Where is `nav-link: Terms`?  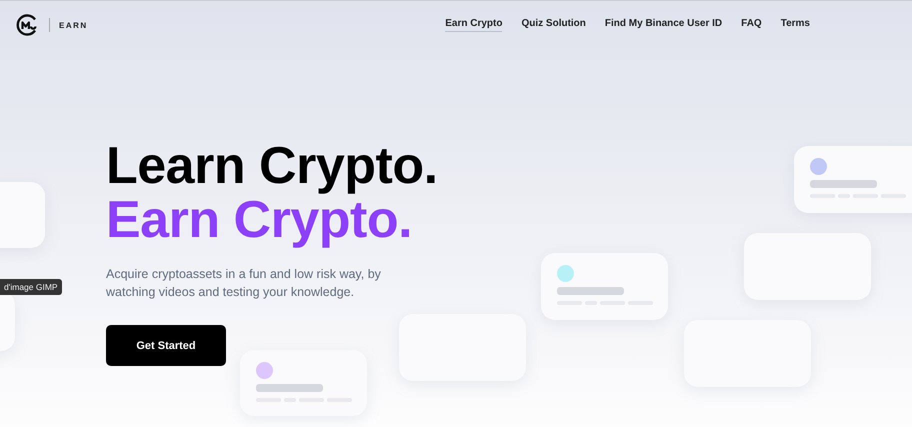 nav-link: Terms is located at coordinates (795, 25).